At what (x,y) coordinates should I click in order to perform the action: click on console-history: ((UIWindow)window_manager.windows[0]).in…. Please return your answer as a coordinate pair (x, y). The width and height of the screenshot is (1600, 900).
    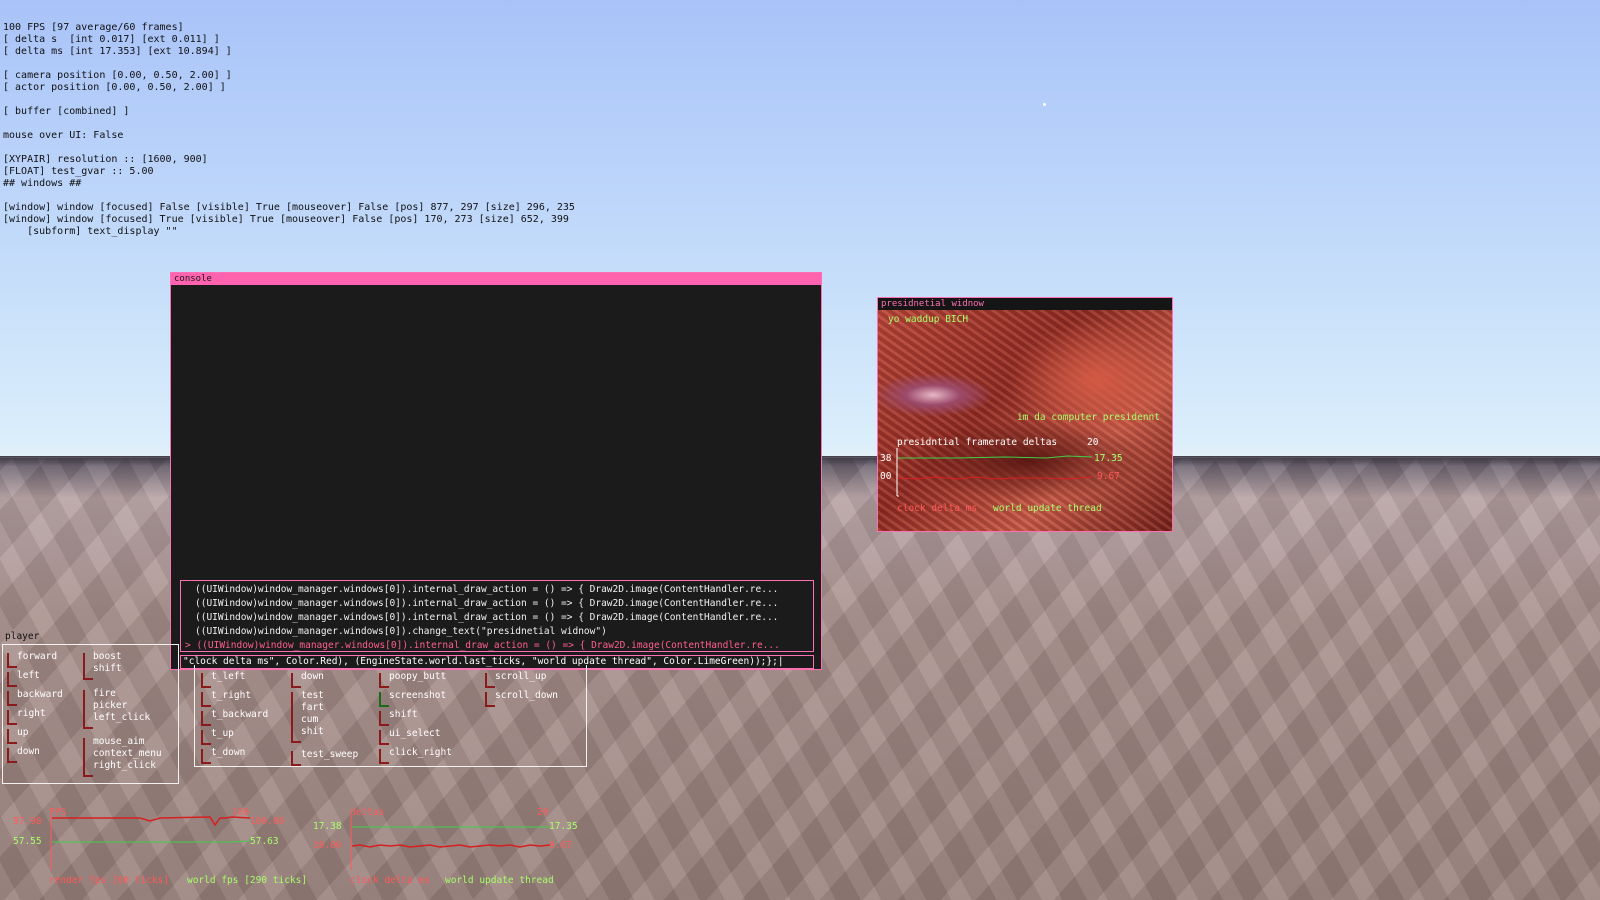
    Looking at the image, I should click on (497, 616).